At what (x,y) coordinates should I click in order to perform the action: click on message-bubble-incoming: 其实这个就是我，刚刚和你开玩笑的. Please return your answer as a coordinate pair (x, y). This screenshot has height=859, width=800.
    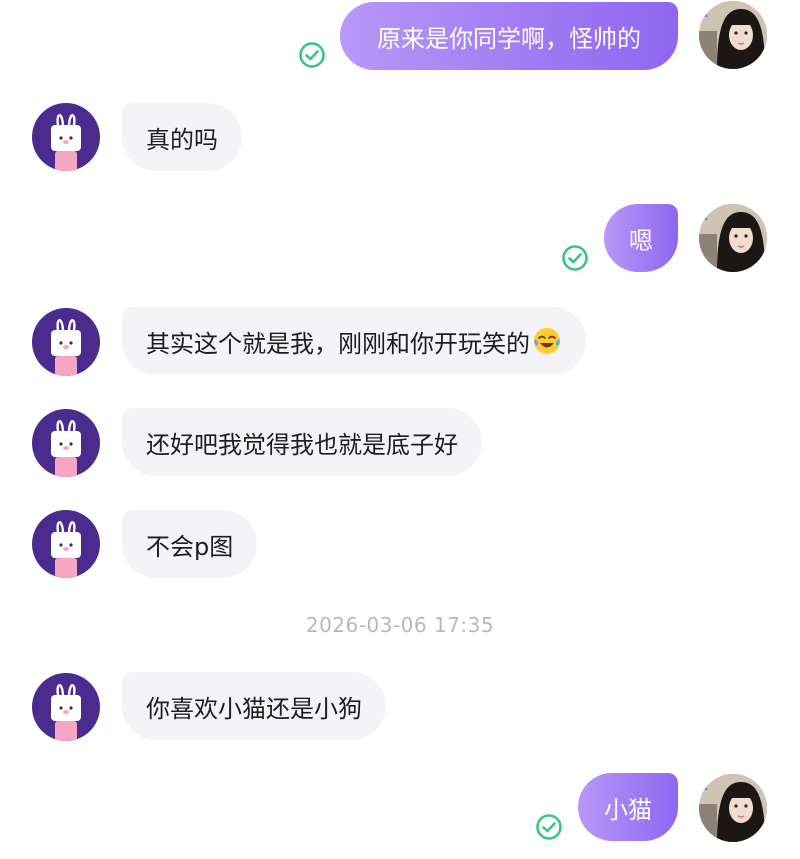
    Looking at the image, I should click on (354, 341).